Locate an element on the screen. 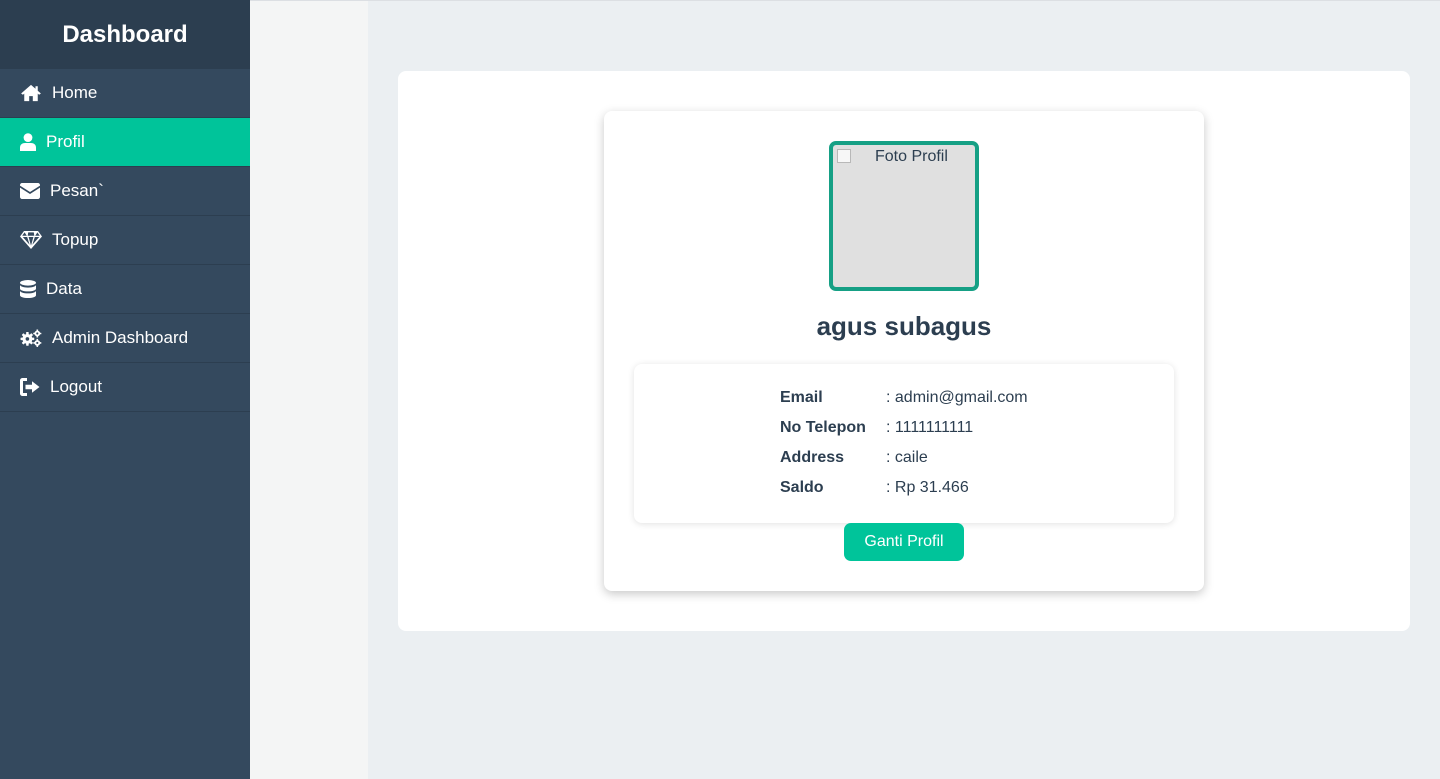  sidebar-item-label: Pesan` is located at coordinates (77, 190).